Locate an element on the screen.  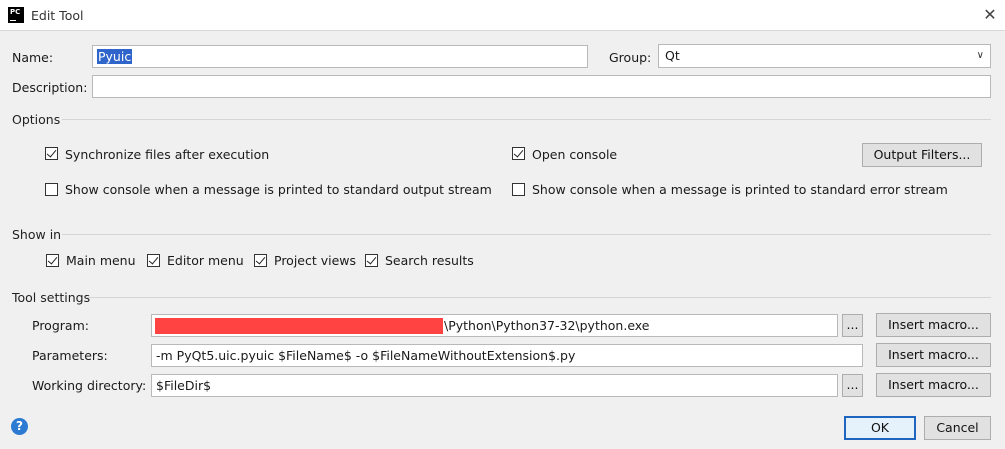
cancel-button: Cancel is located at coordinates (957, 428).